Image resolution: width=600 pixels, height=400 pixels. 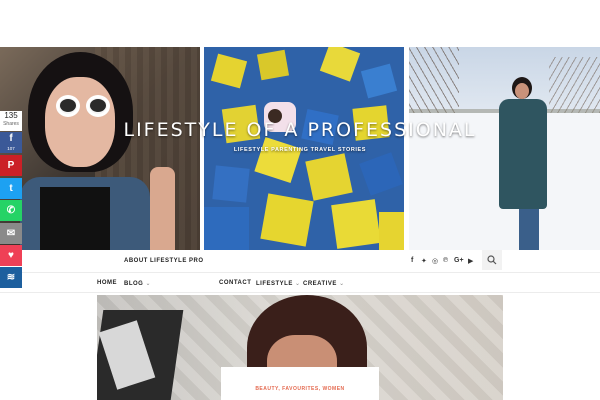 I want to click on share-count-label: Shares, so click(x=11, y=124).